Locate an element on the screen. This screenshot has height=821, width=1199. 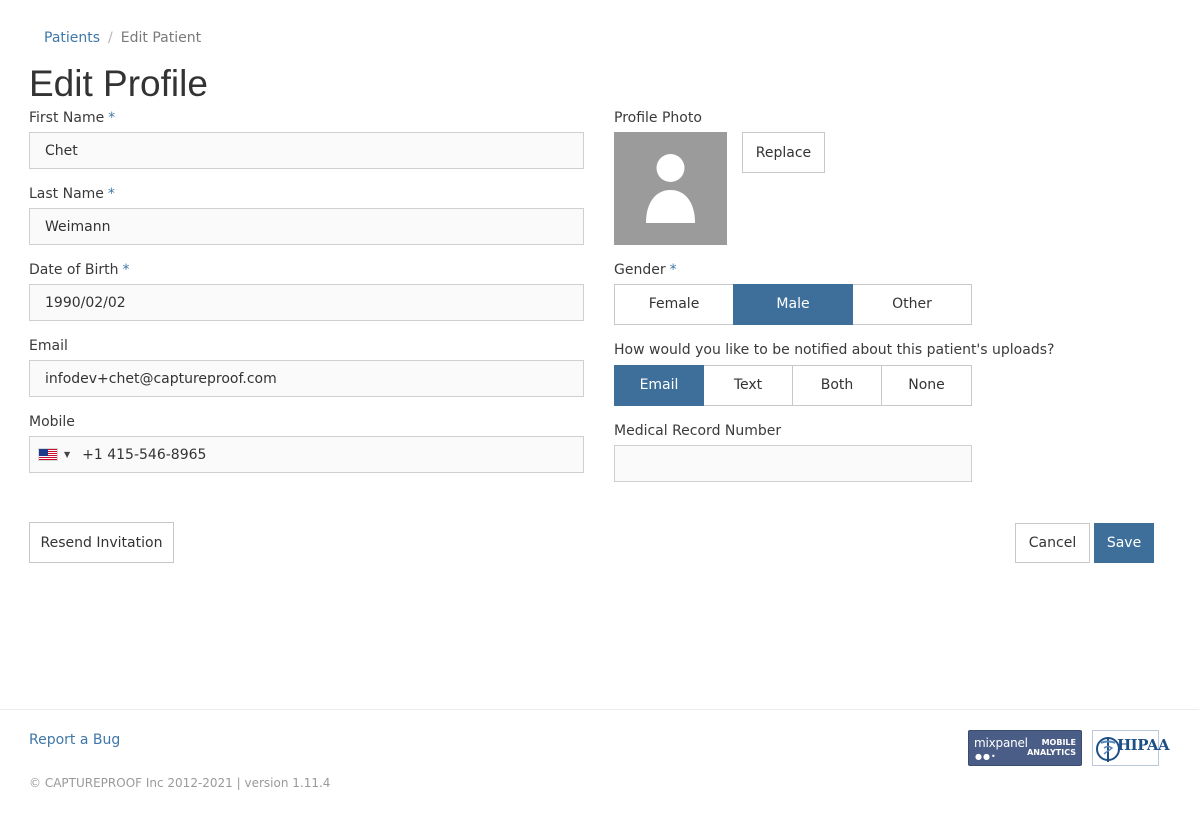
mixpanel-tagline-1: MOBILE is located at coordinates (1058, 742).